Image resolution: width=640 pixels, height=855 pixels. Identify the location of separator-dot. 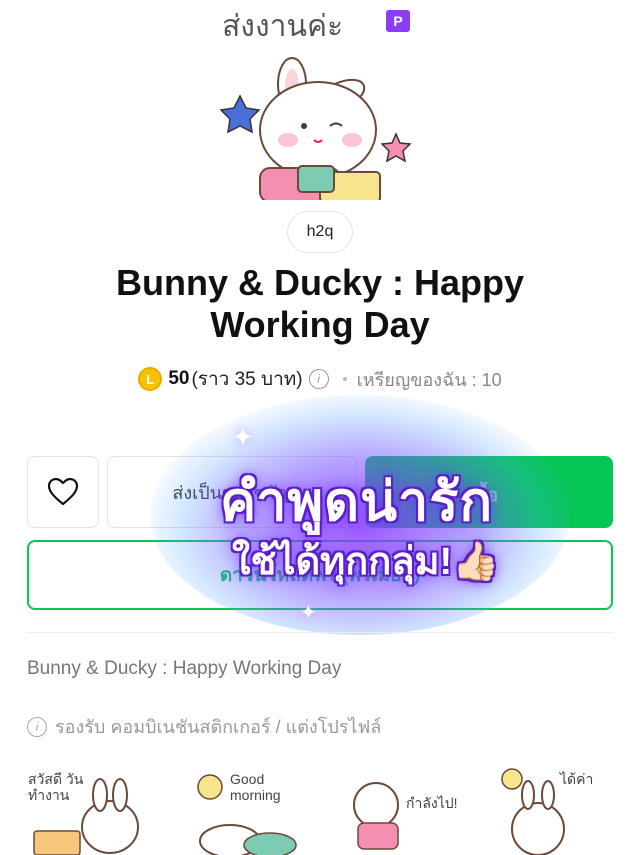
(344, 379).